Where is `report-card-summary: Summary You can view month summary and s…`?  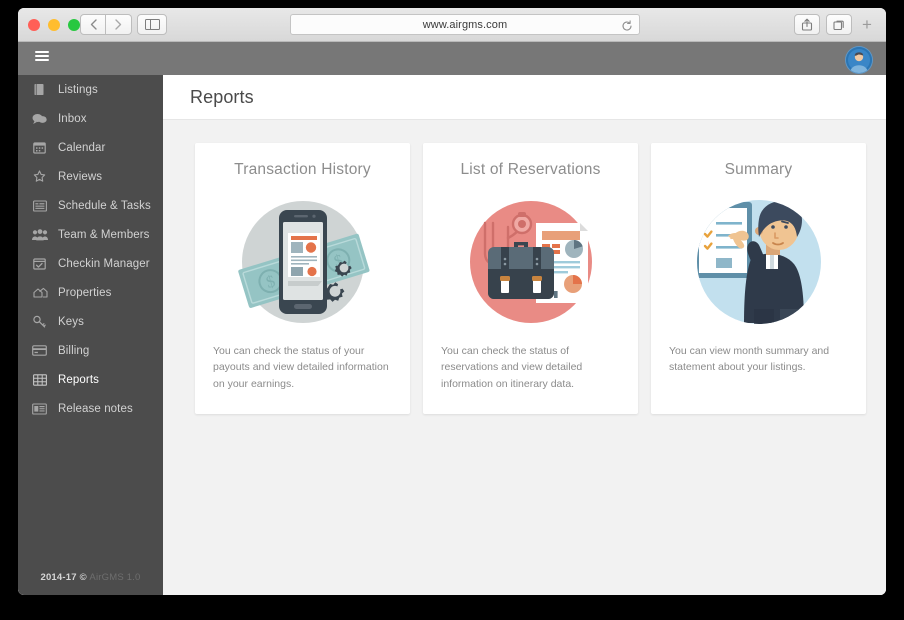
report-card-summary: Summary You can view month summary and s… is located at coordinates (758, 278).